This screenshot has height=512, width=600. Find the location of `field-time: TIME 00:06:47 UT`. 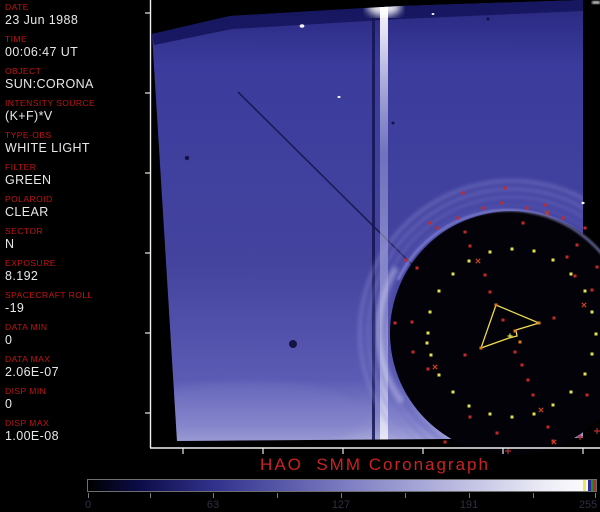

field-time: TIME 00:06:47 UT is located at coordinates (75, 46).